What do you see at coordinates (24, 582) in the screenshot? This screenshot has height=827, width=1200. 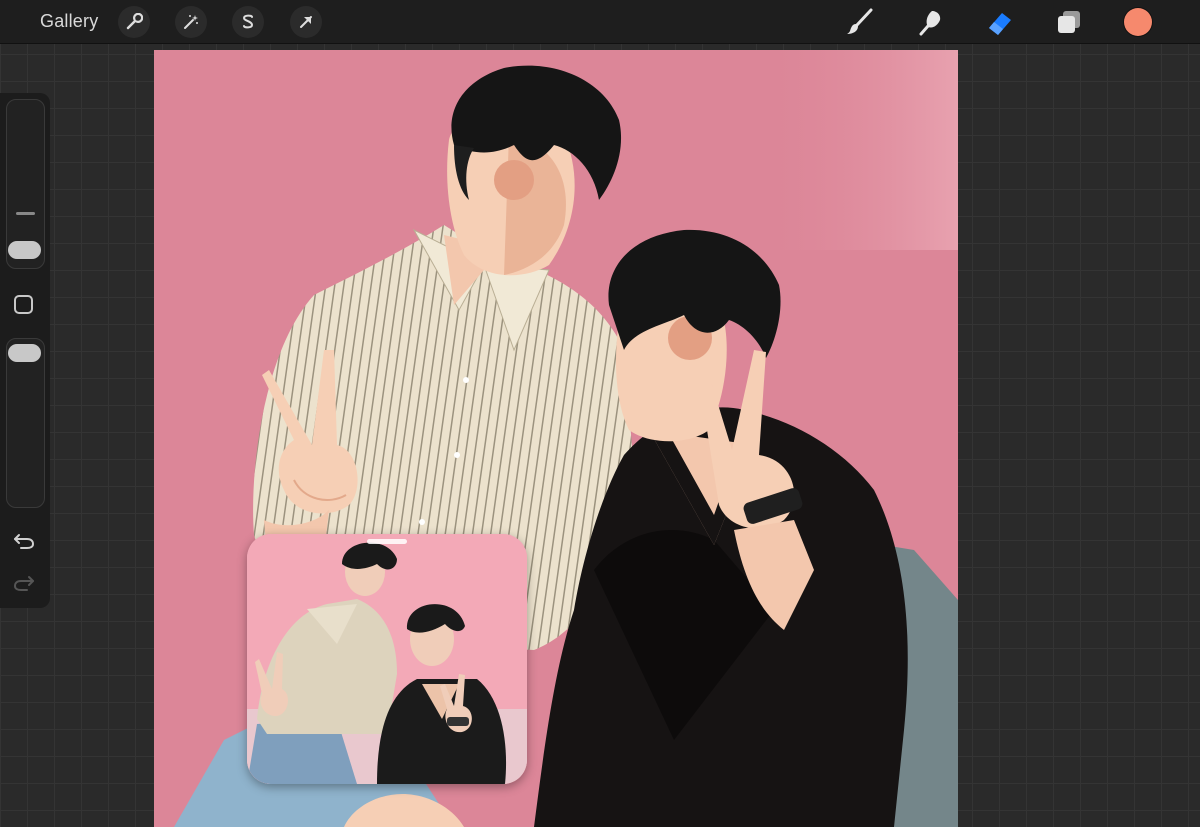 I see `redo-icon` at bounding box center [24, 582].